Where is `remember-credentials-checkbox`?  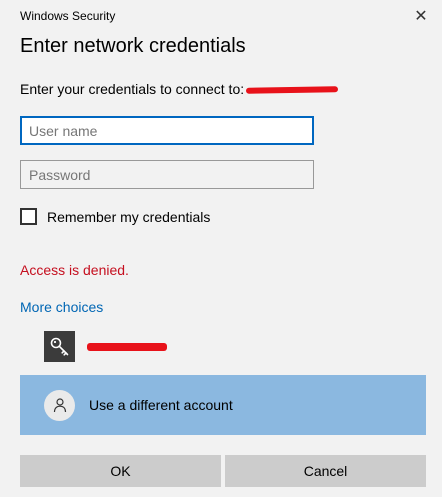
remember-credentials-checkbox is located at coordinates (28, 216).